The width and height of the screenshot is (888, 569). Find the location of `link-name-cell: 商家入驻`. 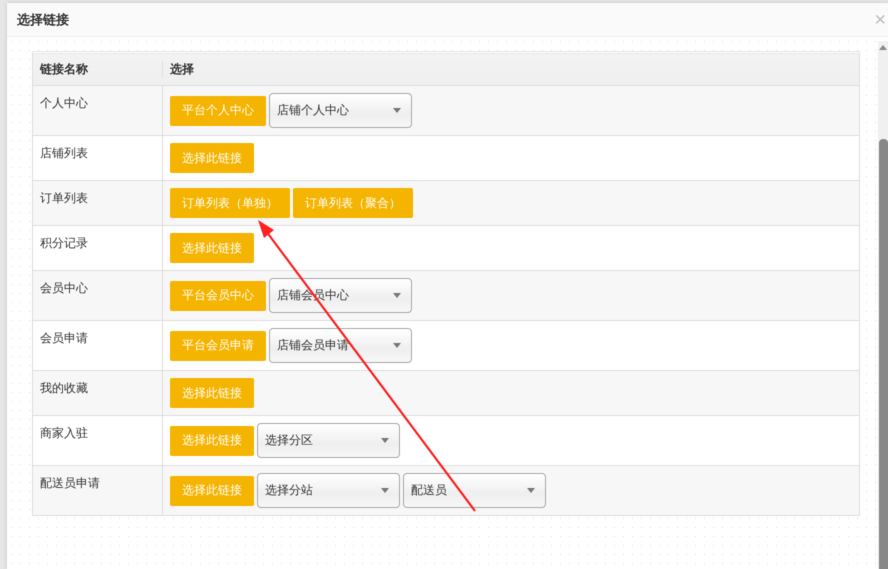

link-name-cell: 商家入驻 is located at coordinates (98, 440).